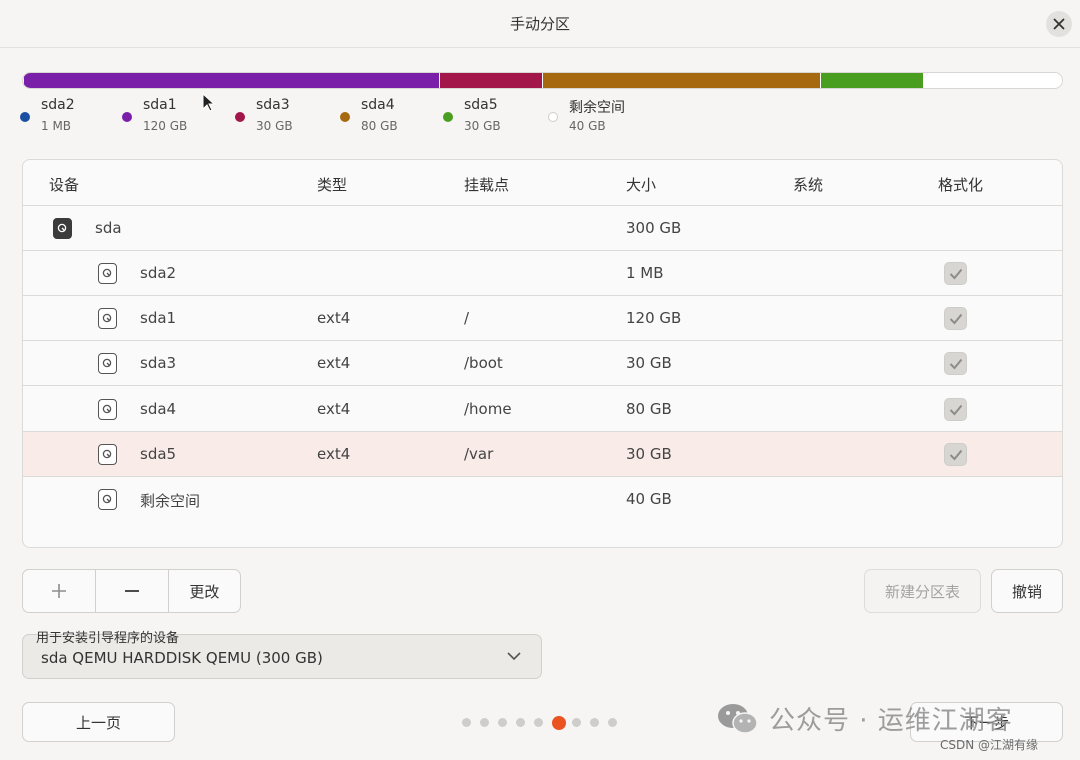 The image size is (1080, 760). Describe the element at coordinates (158, 453) in the screenshot. I see `cell-device: sda5` at that location.